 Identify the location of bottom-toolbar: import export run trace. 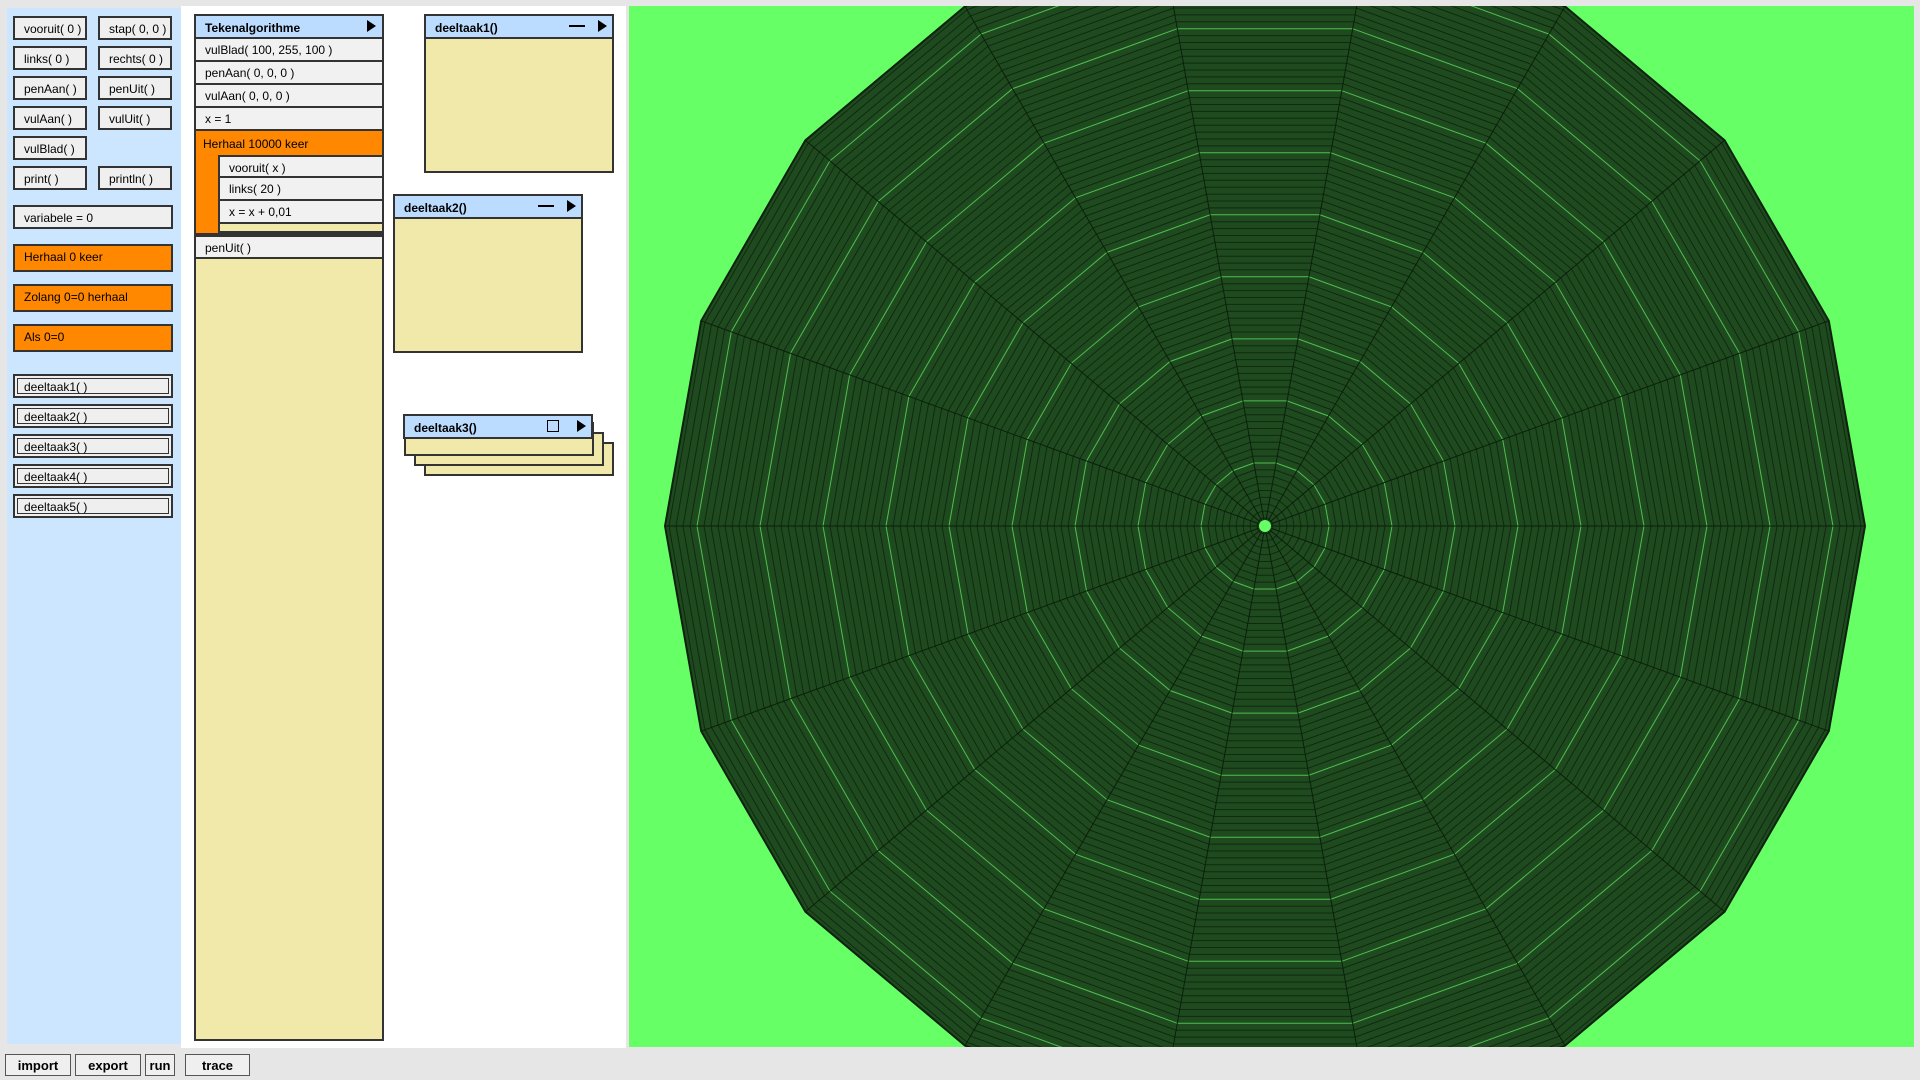
(960, 1064).